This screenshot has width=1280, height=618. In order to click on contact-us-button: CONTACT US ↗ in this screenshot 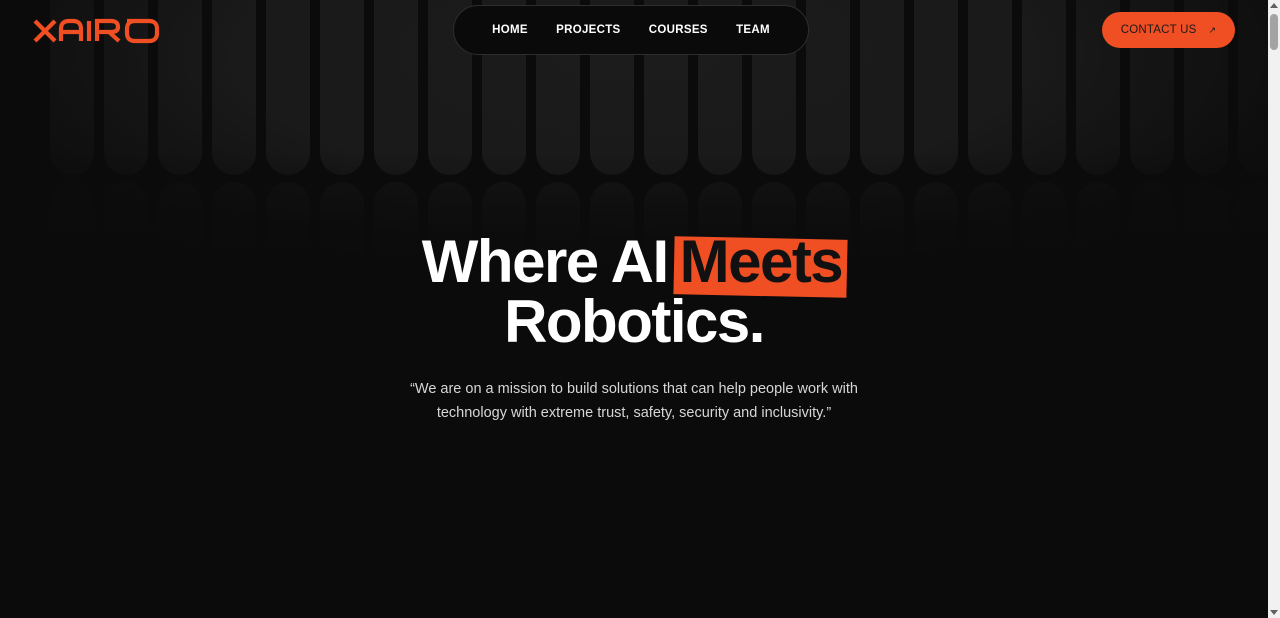, I will do `click(1168, 30)`.